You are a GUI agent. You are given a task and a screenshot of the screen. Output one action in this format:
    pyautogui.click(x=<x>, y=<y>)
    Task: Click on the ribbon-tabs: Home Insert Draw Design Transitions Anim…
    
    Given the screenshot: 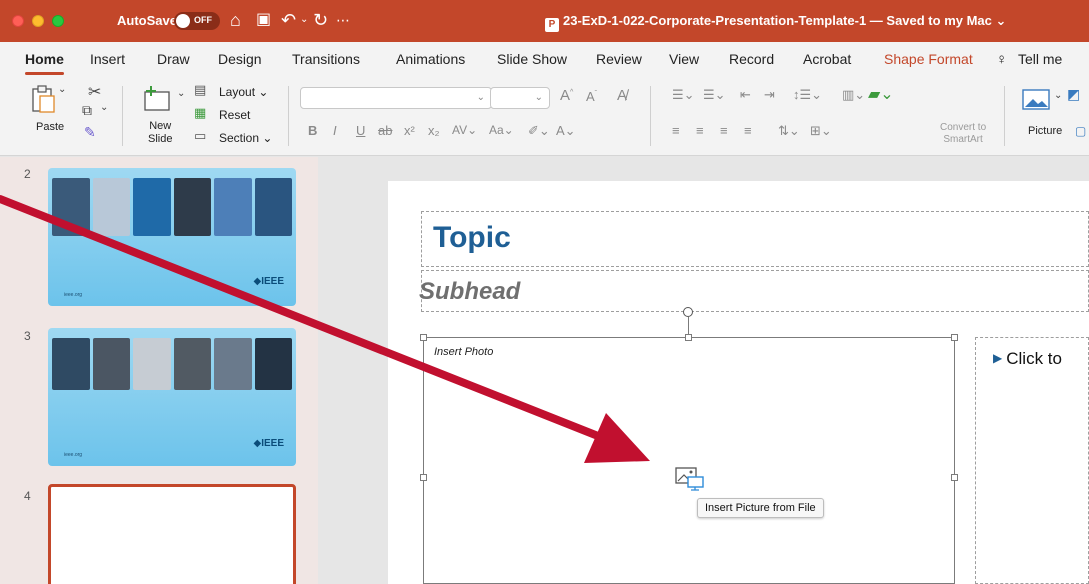 What is the action you would take?
    pyautogui.click(x=544, y=60)
    